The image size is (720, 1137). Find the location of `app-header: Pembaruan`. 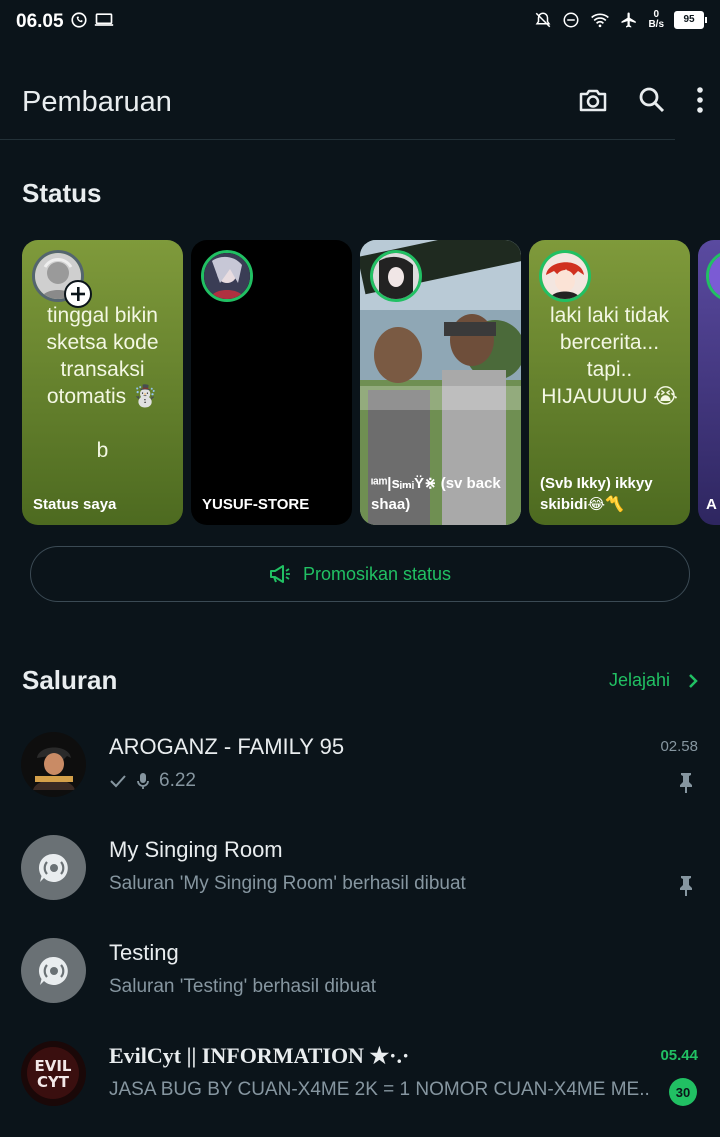

app-header: Pembaruan is located at coordinates (360, 101).